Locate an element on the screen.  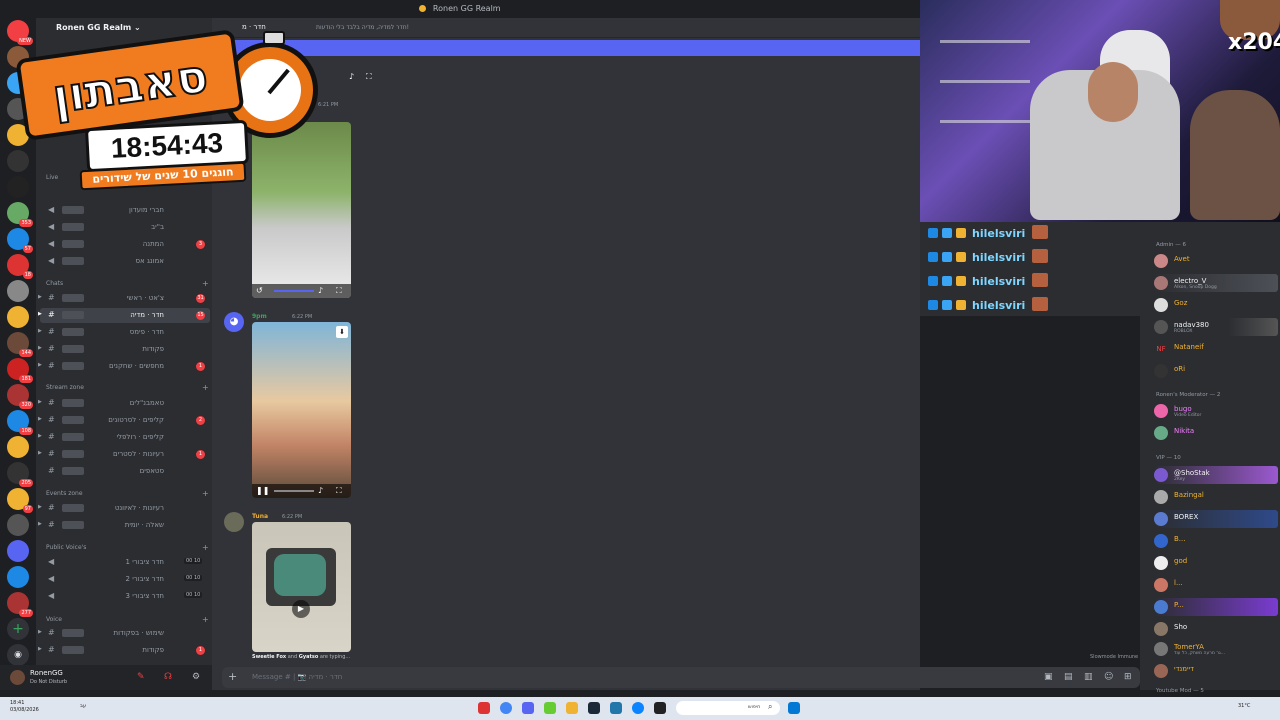
windows-start-icon is located at coordinates (794, 708).